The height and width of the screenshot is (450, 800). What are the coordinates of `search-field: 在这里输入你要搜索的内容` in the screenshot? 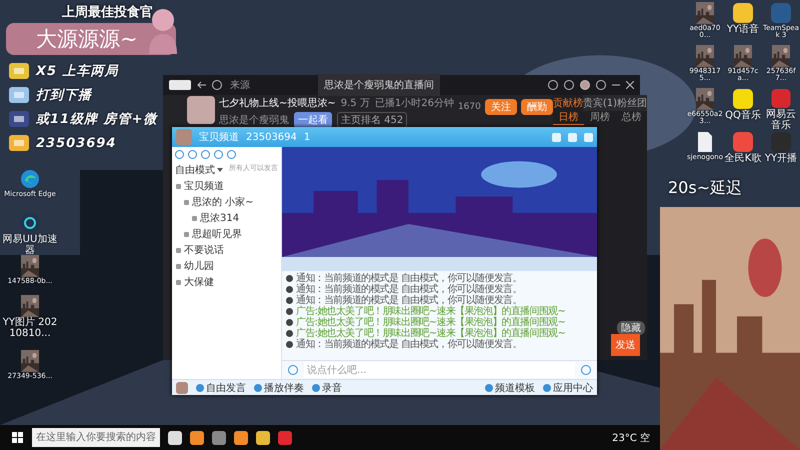 It's located at (96, 437).